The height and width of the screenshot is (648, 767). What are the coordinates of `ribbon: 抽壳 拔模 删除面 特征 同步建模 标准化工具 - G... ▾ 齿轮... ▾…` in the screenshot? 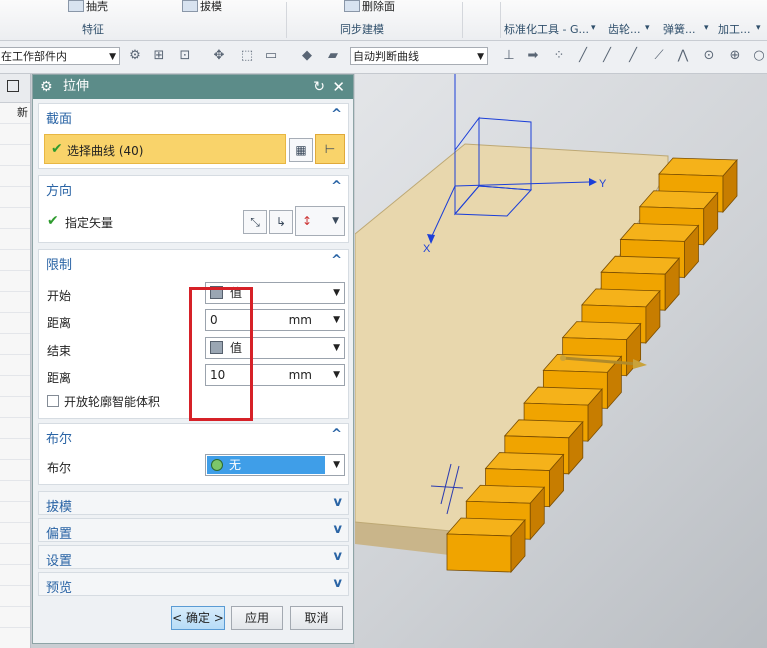 It's located at (383, 20).